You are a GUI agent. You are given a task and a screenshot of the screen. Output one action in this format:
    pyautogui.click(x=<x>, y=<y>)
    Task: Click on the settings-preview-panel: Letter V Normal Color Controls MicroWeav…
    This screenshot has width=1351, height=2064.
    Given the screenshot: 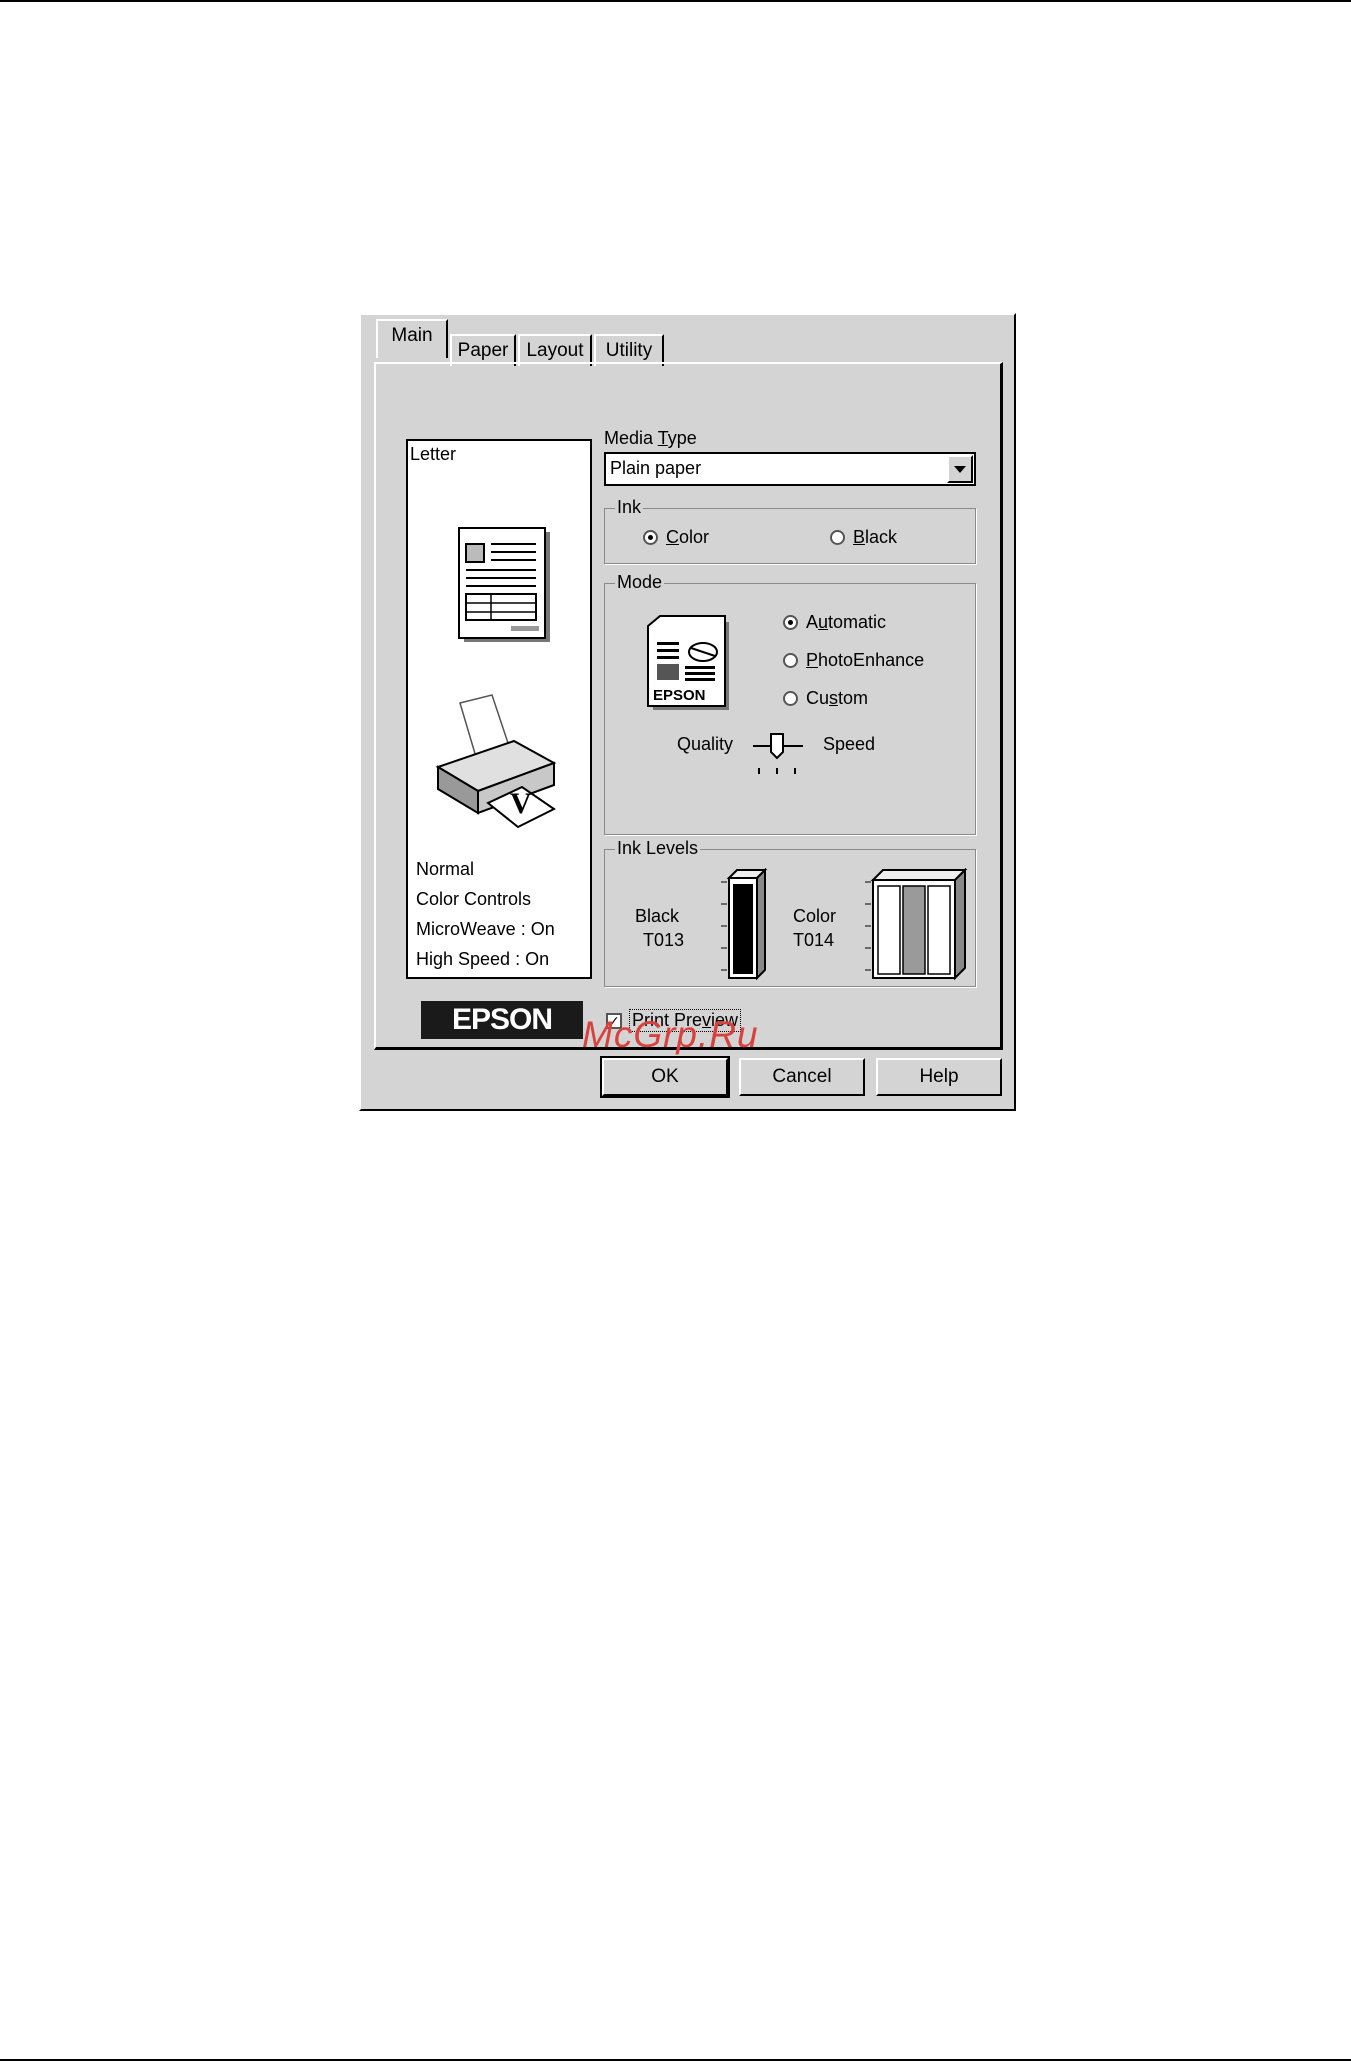 What is the action you would take?
    pyautogui.click(x=499, y=709)
    